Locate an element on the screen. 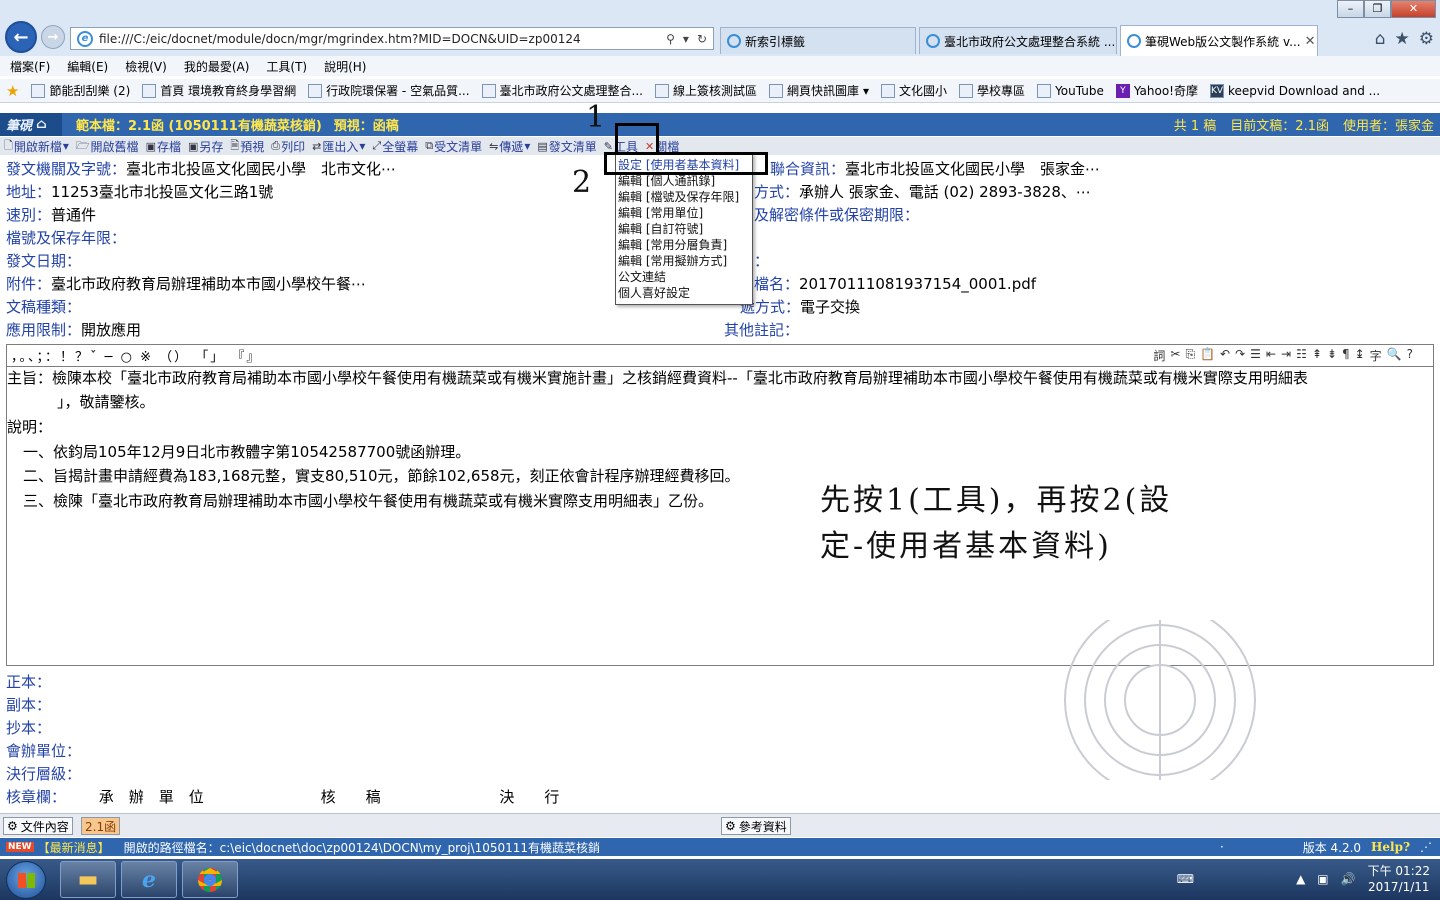  favorite-item: 學校專區 is located at coordinates (992, 90).